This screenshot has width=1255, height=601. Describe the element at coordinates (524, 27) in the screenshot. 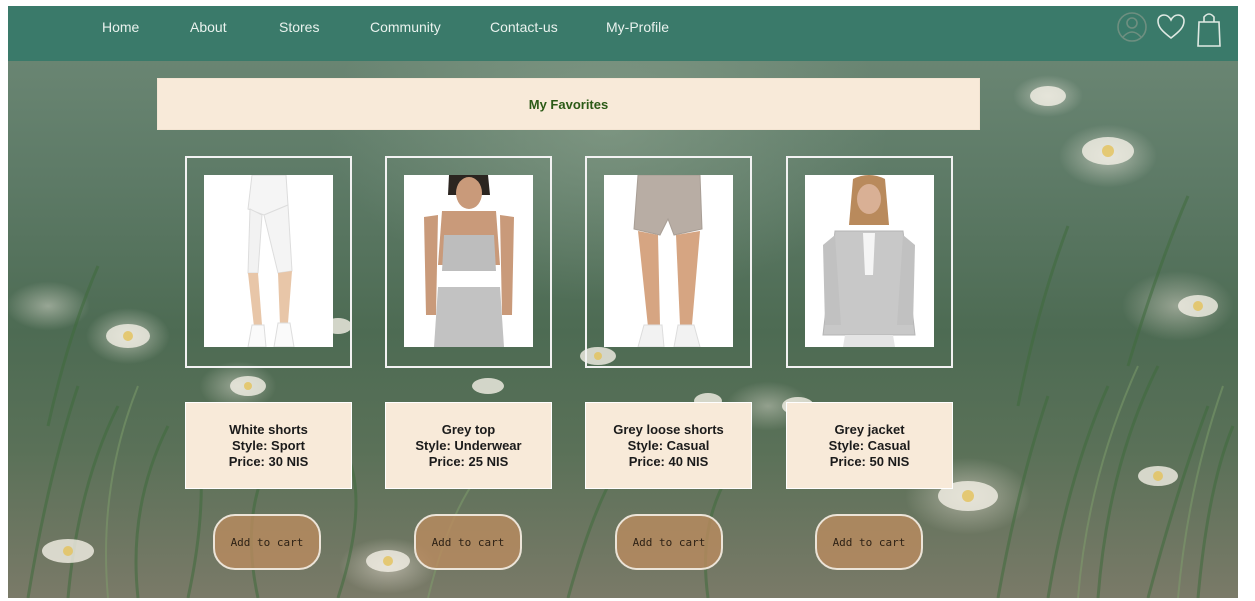

I see `nav-contact-us: Contact-us` at that location.